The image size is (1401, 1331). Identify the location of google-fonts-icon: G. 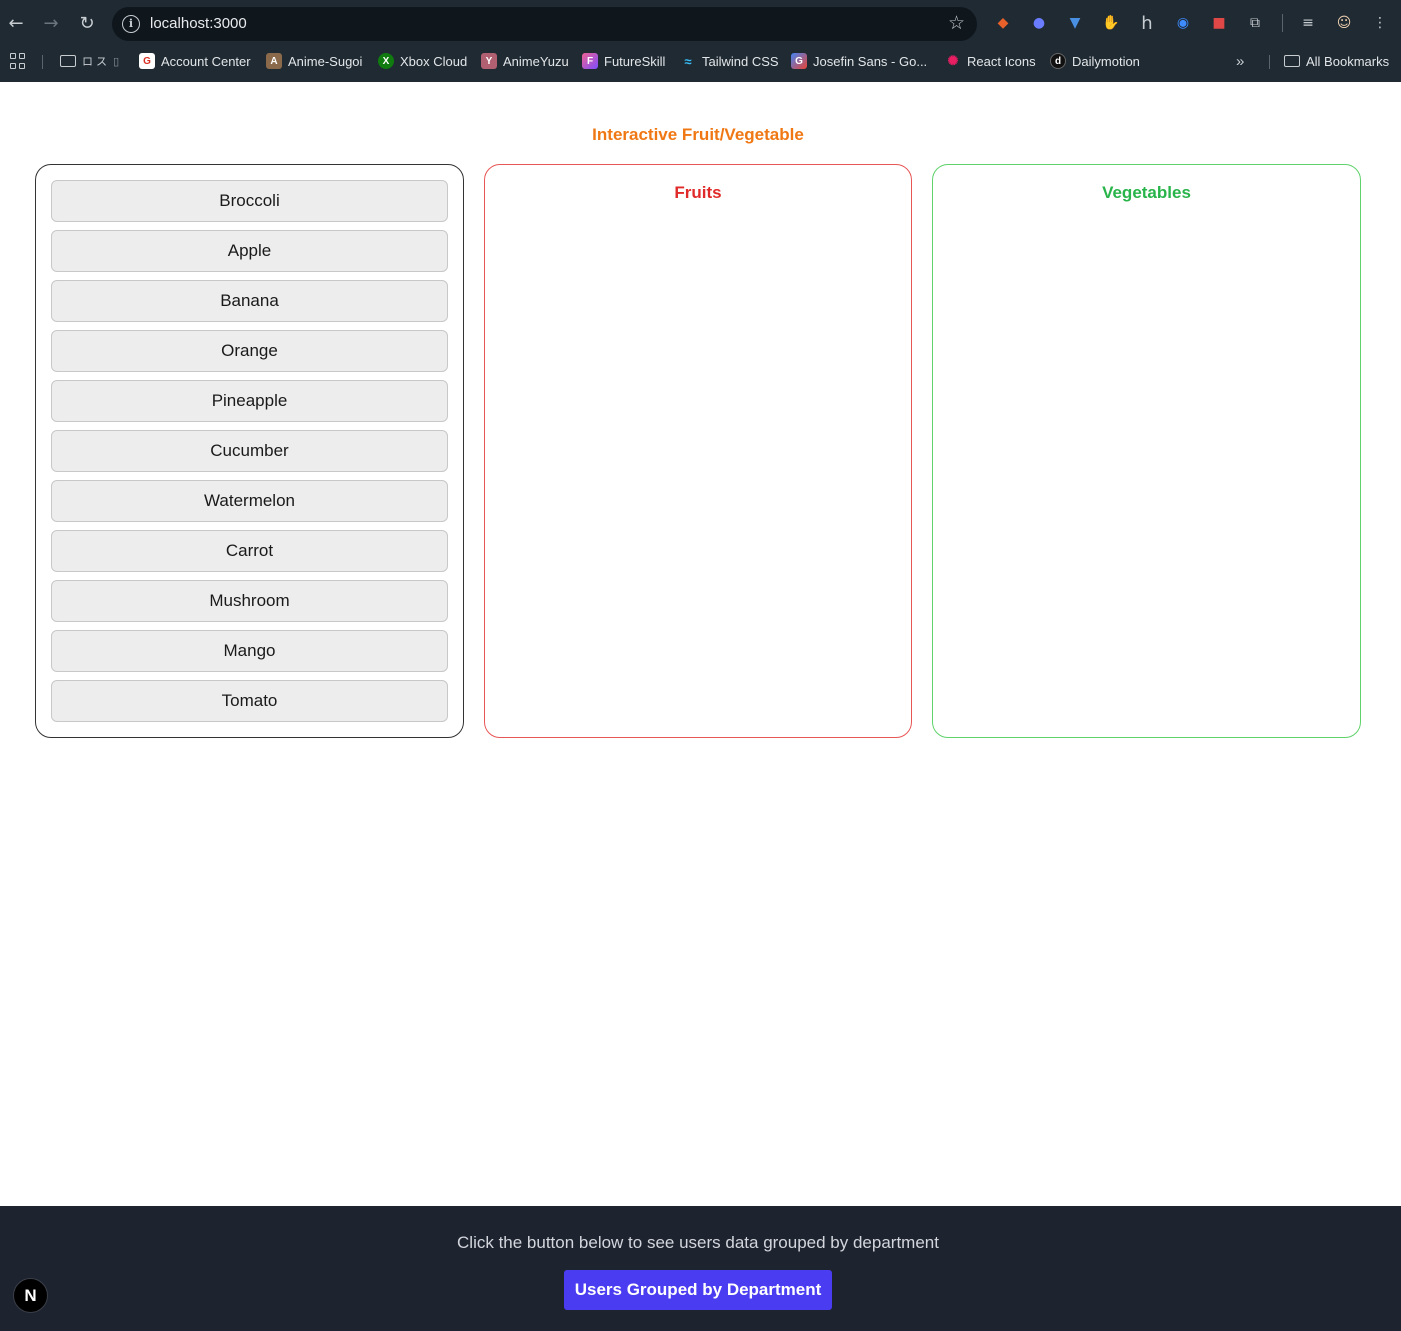
(799, 61).